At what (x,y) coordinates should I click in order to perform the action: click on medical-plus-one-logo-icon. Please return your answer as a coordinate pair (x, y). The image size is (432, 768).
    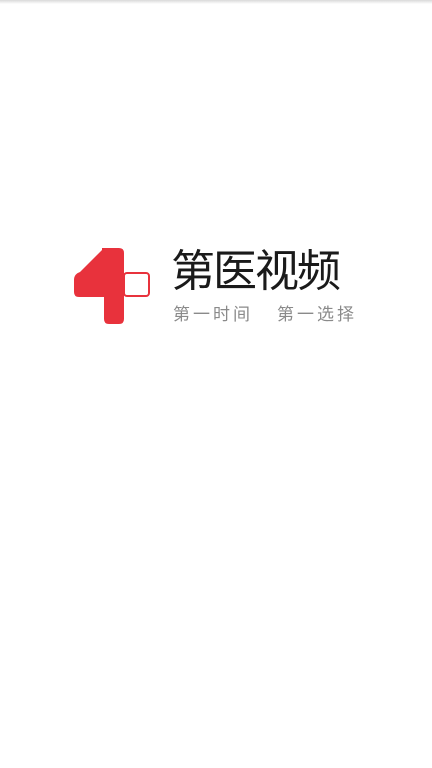
    Looking at the image, I should click on (112, 286).